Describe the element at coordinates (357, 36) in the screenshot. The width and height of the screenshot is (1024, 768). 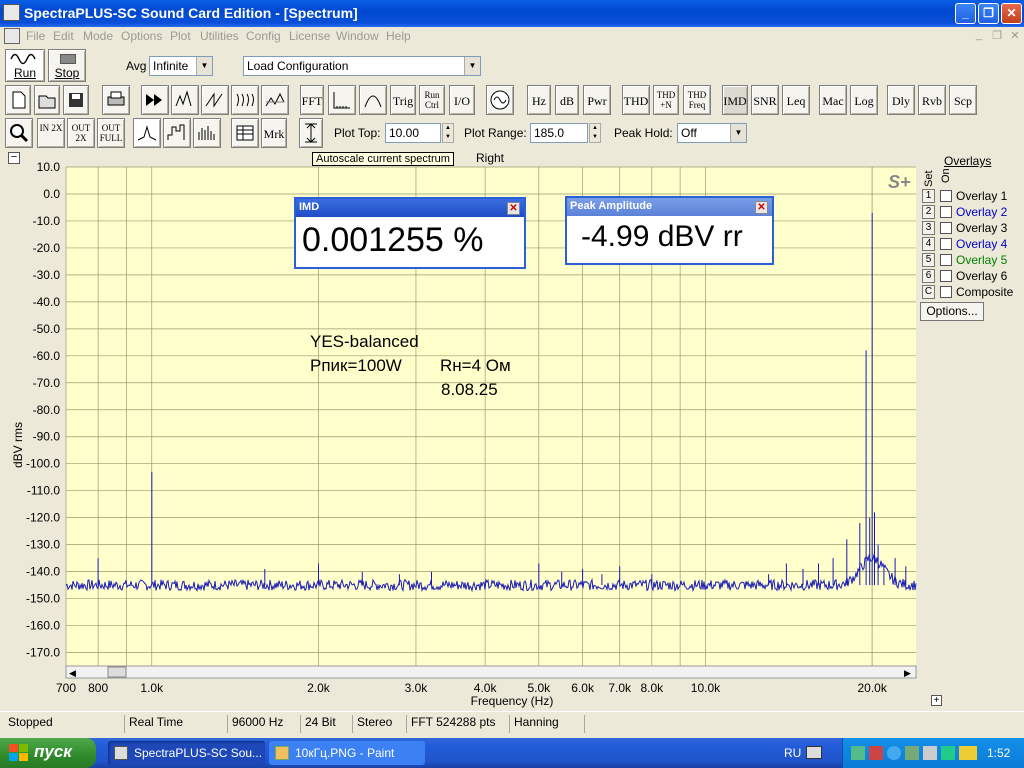
I see `menu-window: Window` at that location.